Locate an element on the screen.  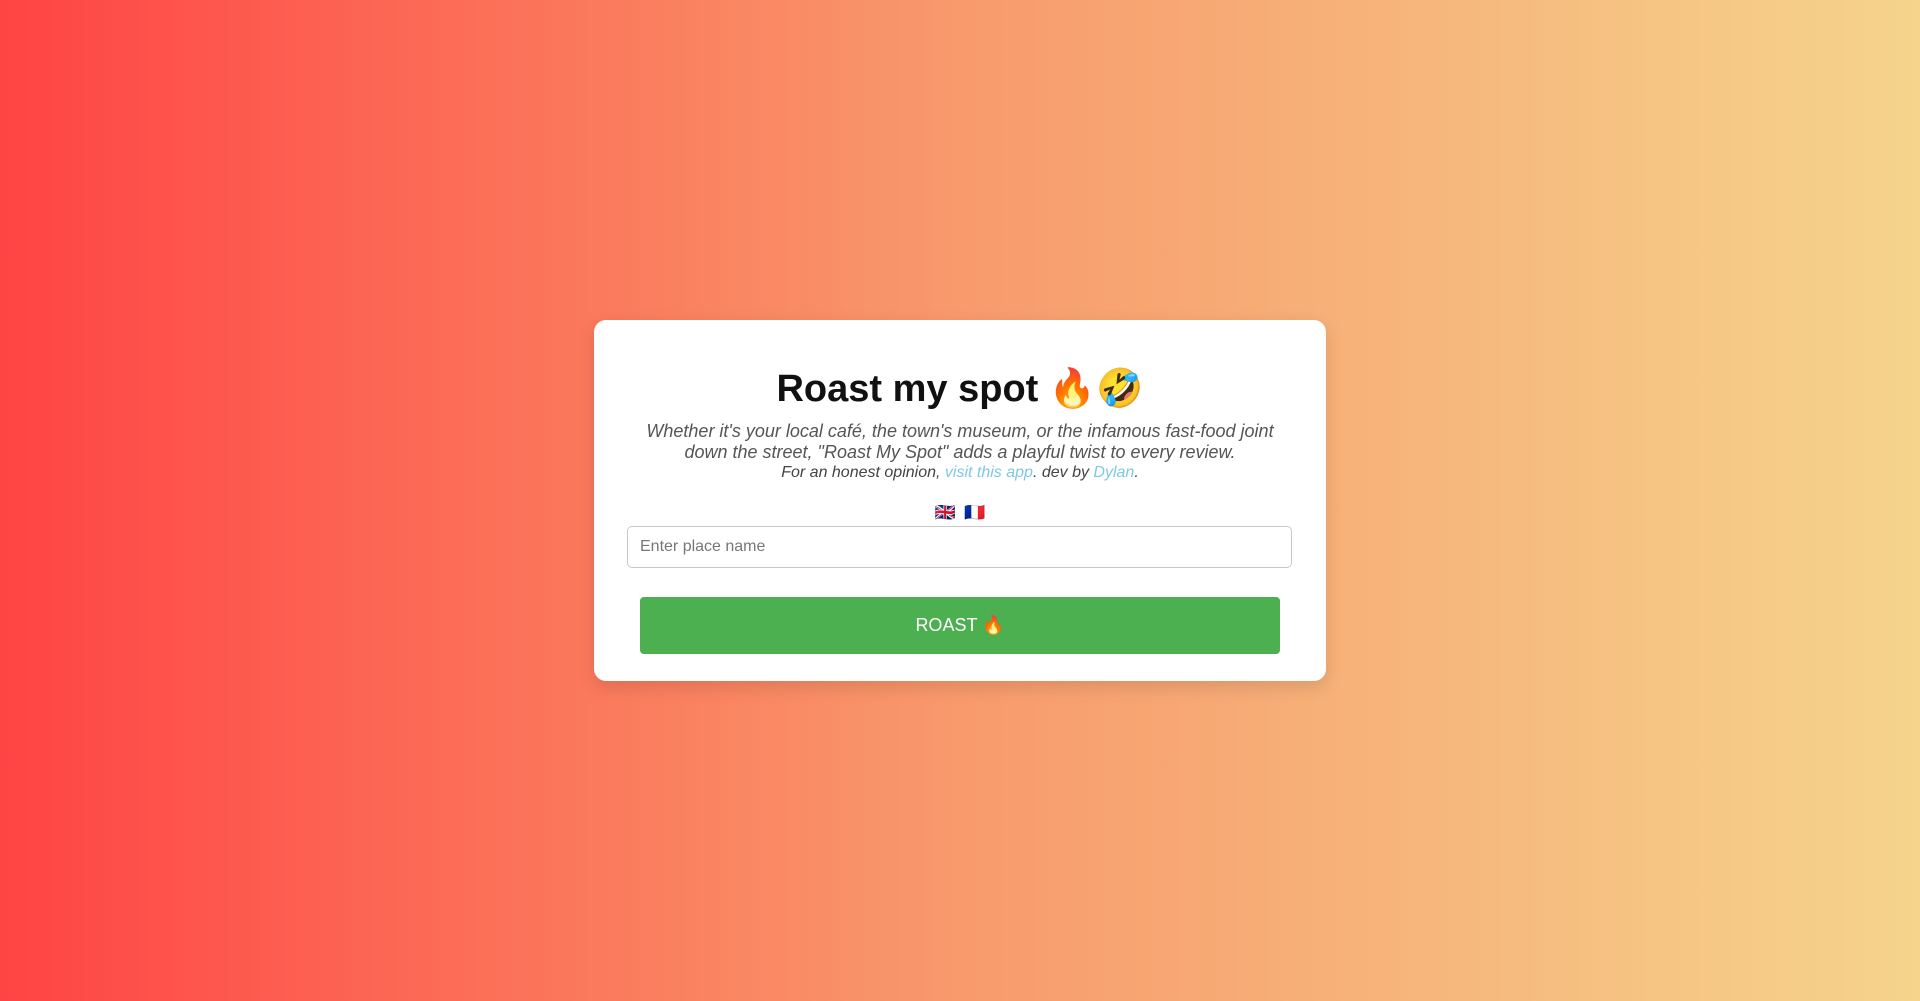
honest-suffix: . is located at coordinates (1136, 472).